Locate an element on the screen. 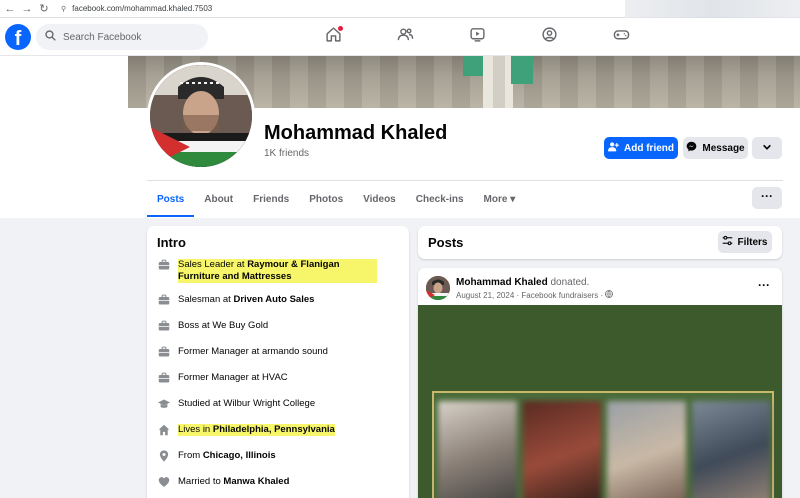 The width and height of the screenshot is (800, 498). intro-item-text: Former Manager at HVAC is located at coordinates (233, 377).